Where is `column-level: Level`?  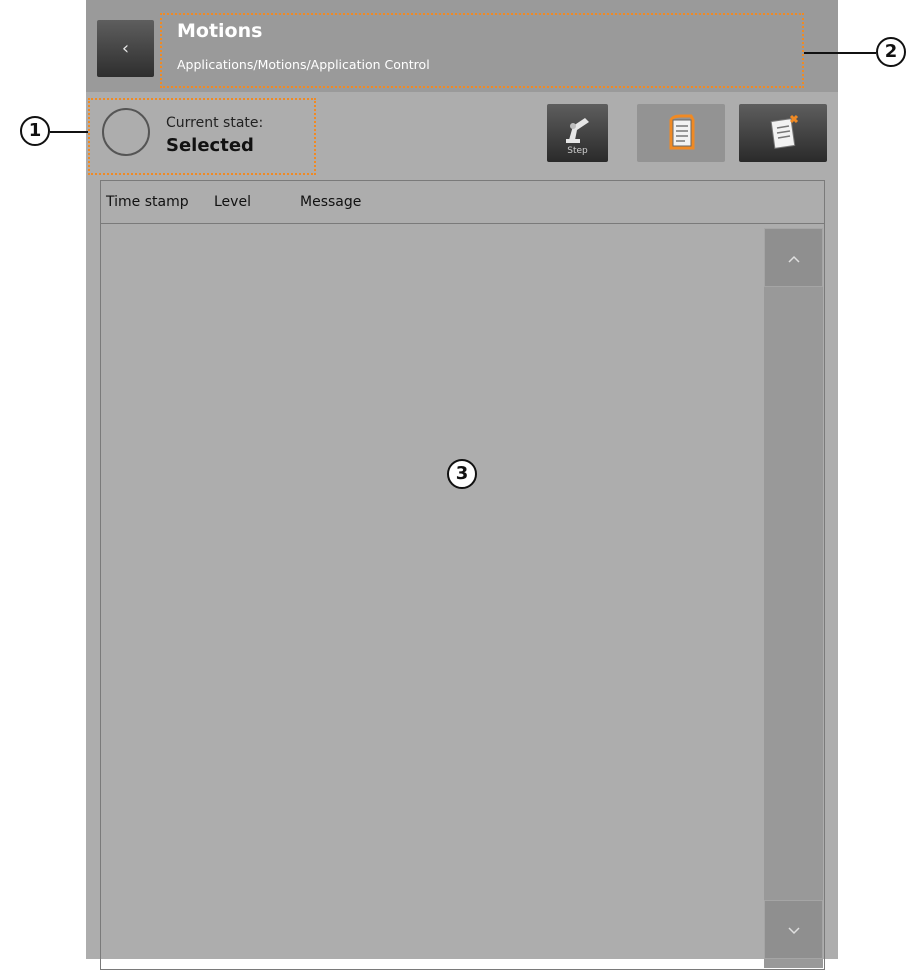
column-level: Level is located at coordinates (232, 202).